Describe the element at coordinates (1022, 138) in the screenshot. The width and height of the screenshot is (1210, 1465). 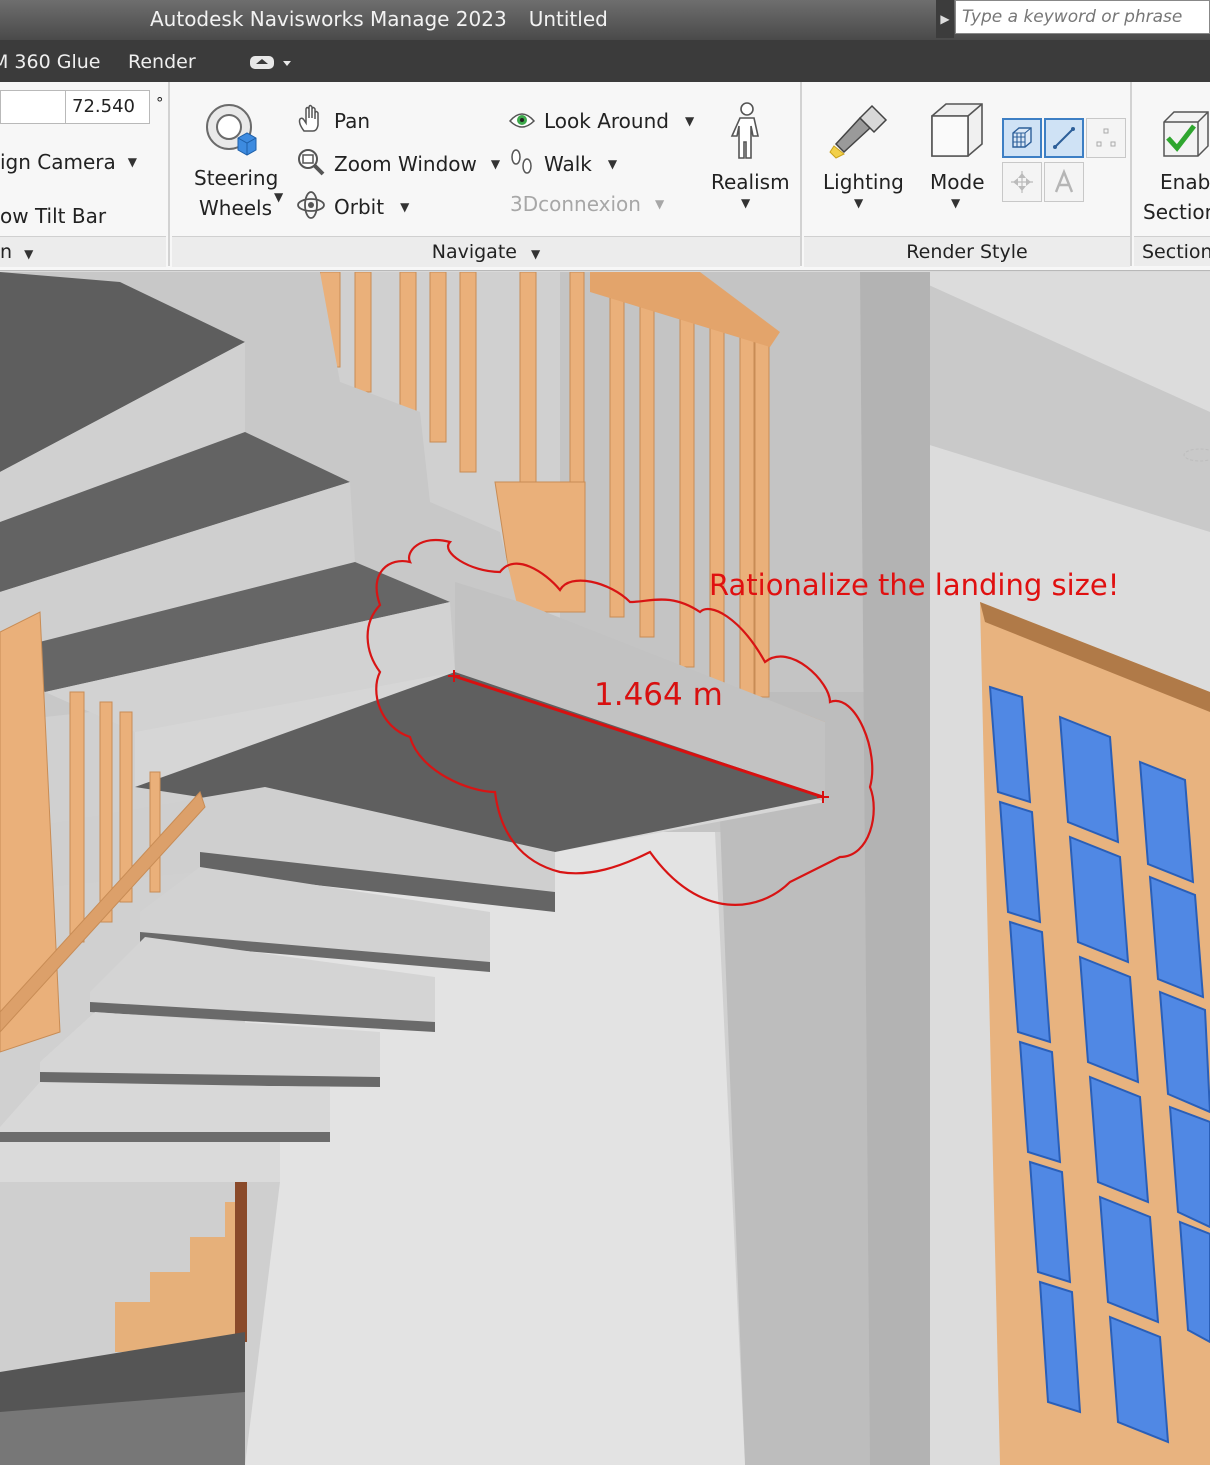
I see `full-render-mode-icon` at that location.